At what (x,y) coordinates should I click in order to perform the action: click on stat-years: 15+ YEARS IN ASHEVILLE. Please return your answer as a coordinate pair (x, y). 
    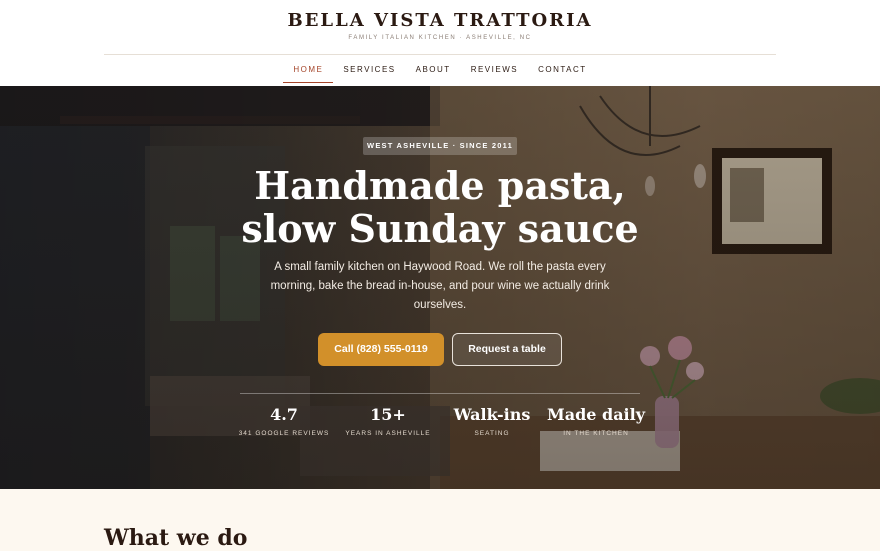
    Looking at the image, I should click on (388, 420).